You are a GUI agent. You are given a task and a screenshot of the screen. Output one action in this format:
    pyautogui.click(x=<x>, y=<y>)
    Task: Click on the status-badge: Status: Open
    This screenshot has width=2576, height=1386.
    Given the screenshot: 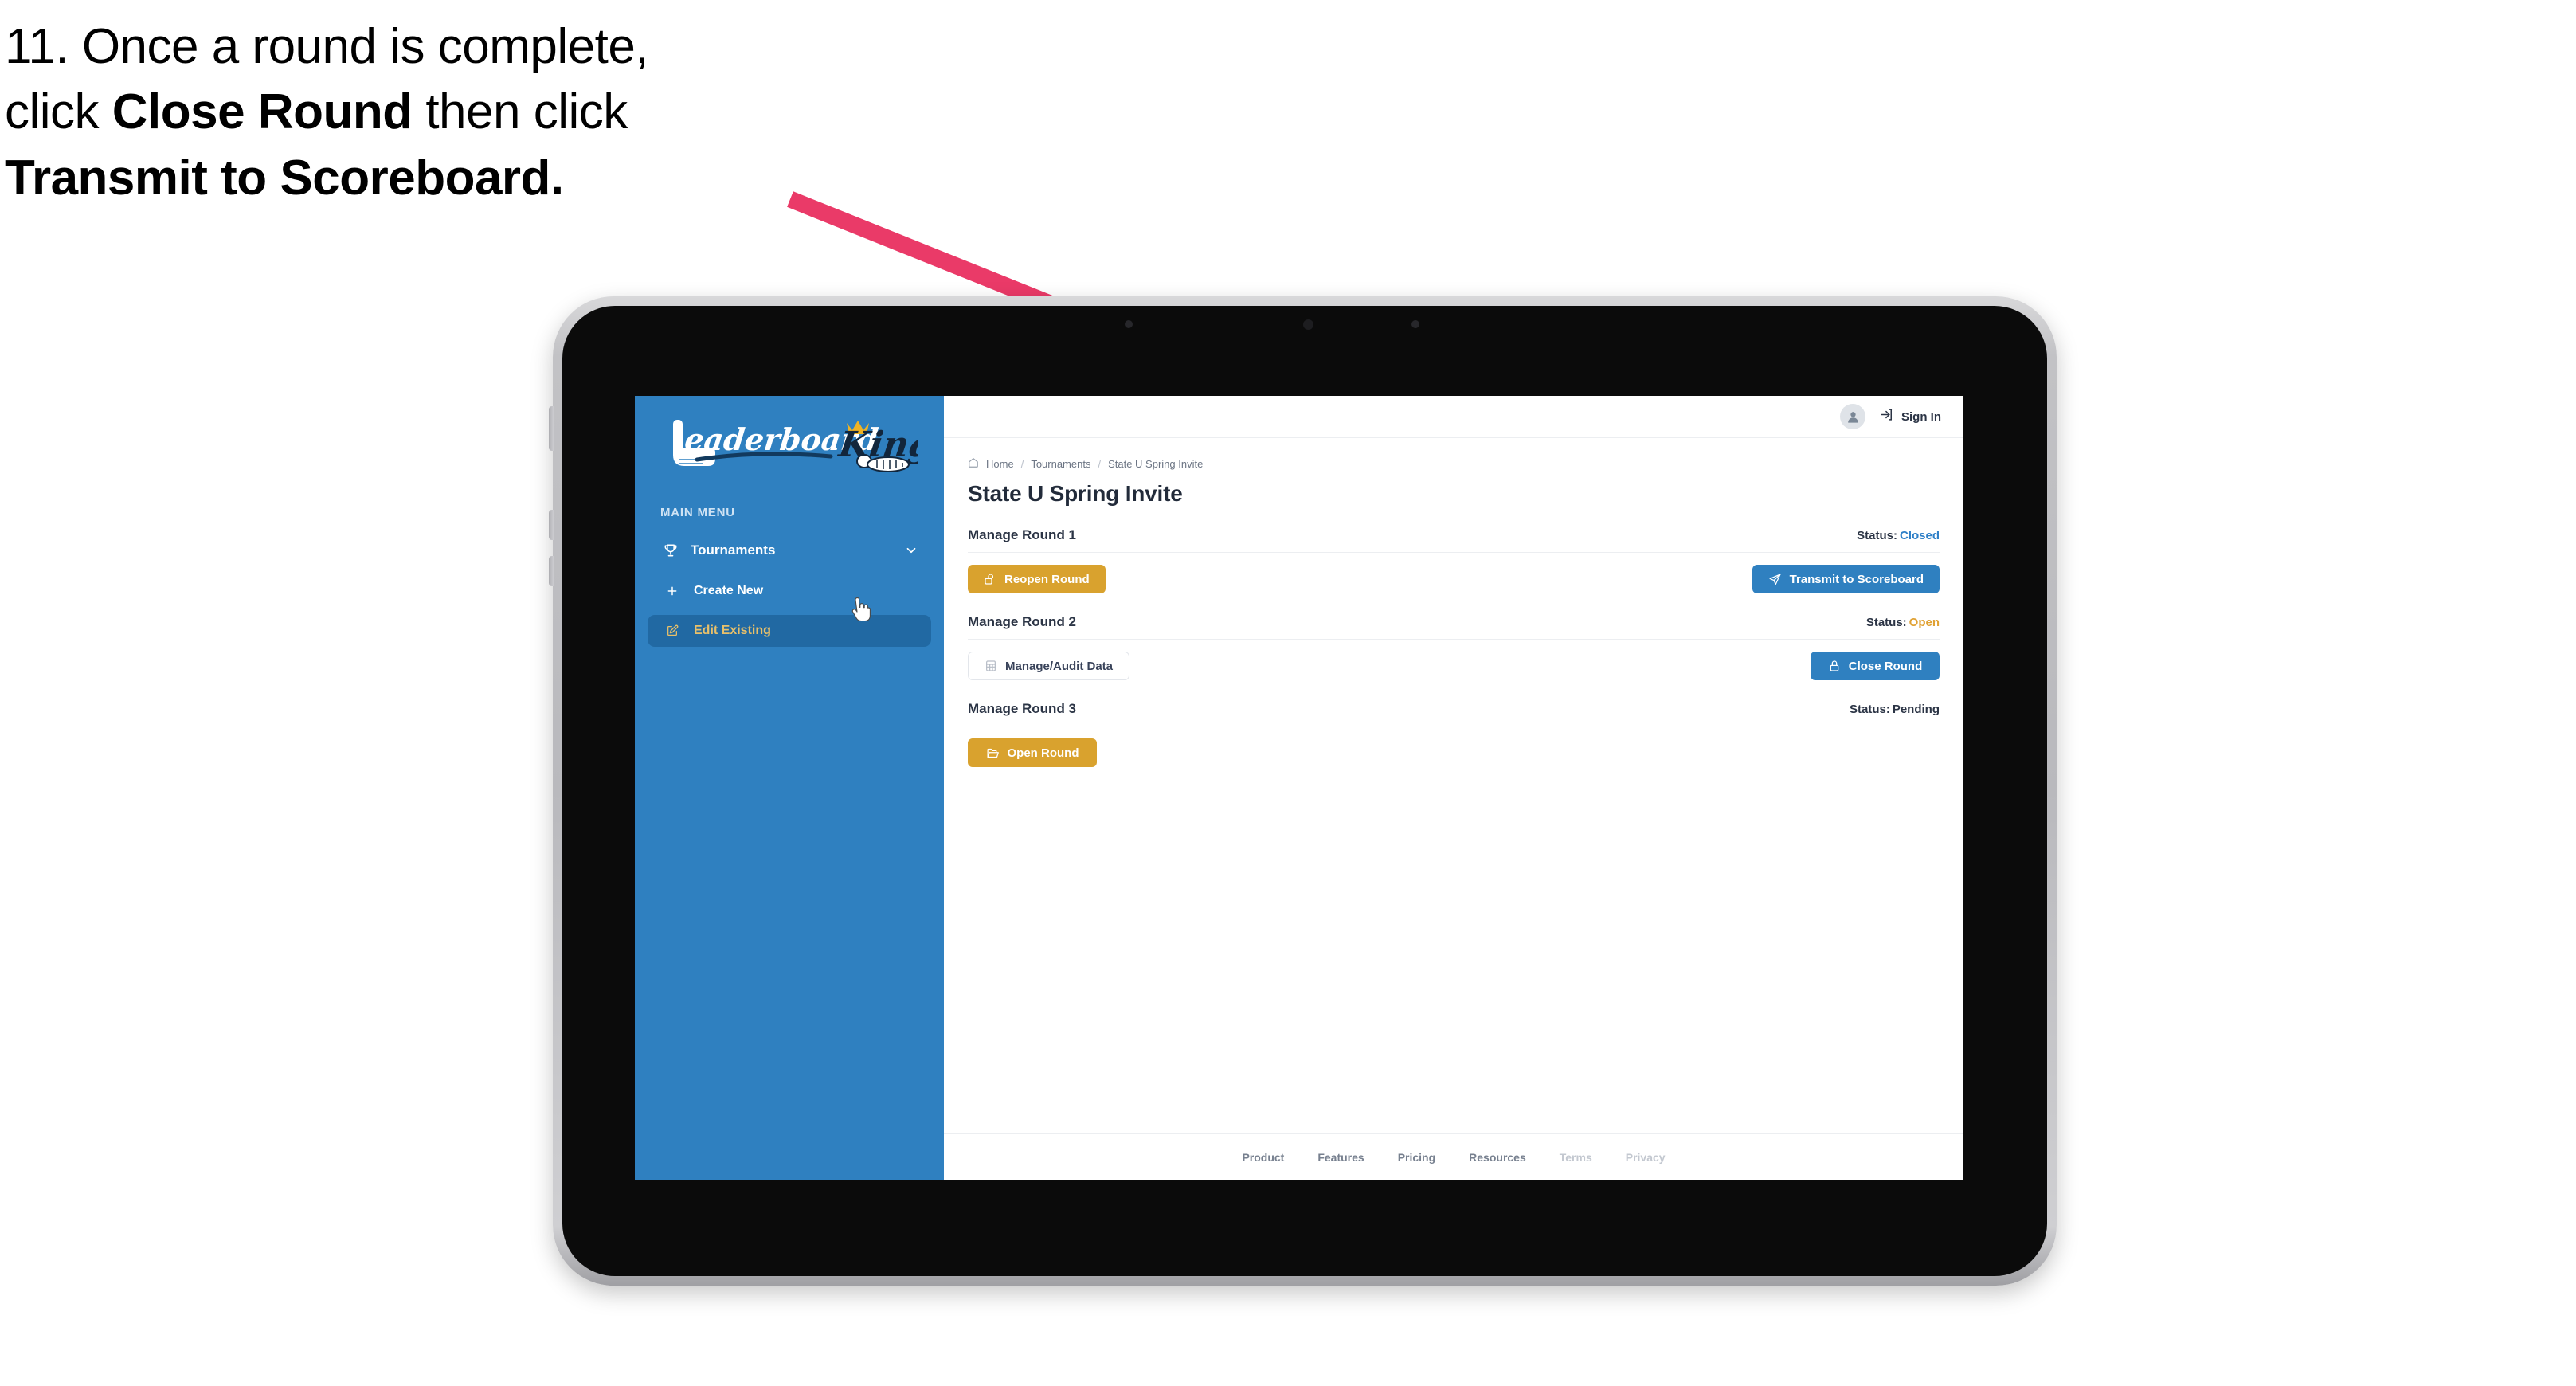 What is the action you would take?
    pyautogui.click(x=1903, y=622)
    